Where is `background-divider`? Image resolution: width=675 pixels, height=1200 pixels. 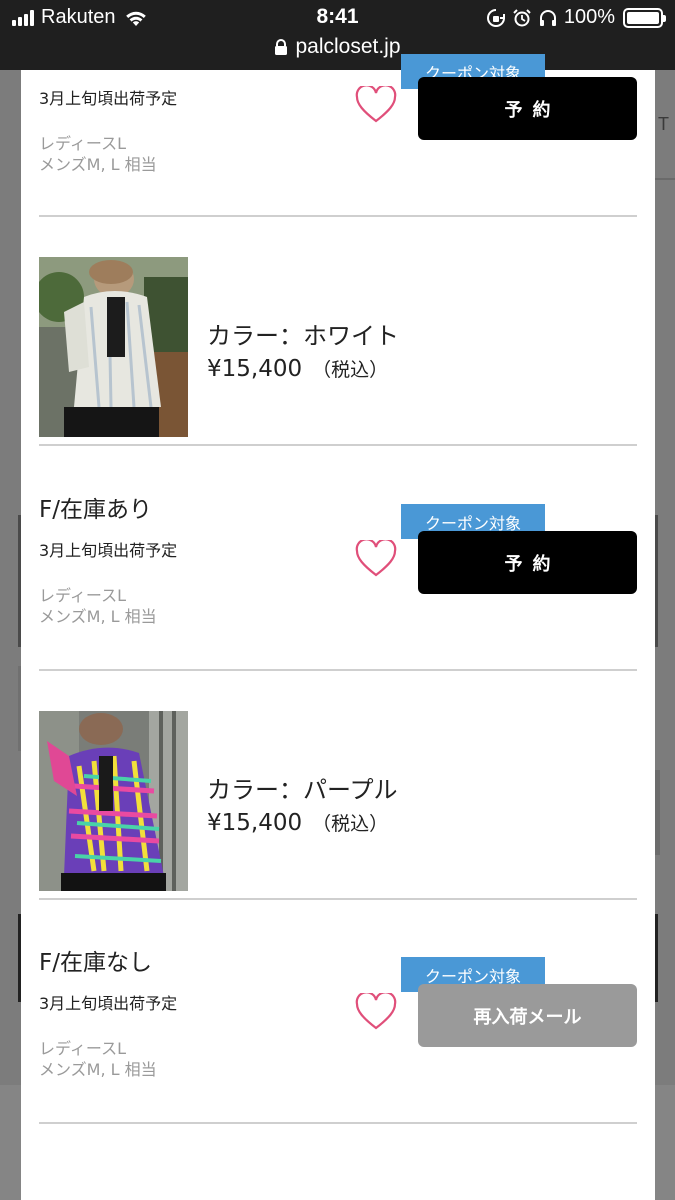 background-divider is located at coordinates (665, 179).